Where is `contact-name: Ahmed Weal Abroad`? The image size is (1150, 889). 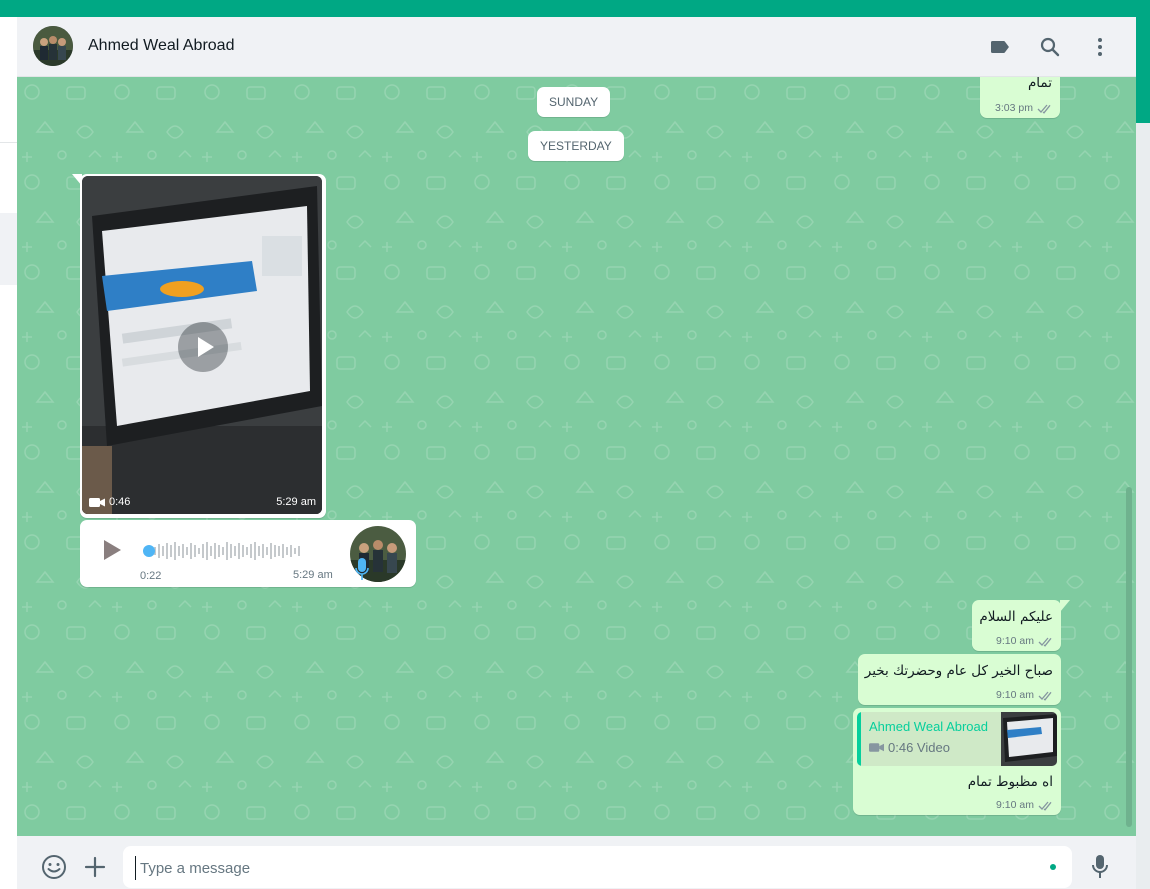
contact-name: Ahmed Weal Abroad is located at coordinates (161, 46).